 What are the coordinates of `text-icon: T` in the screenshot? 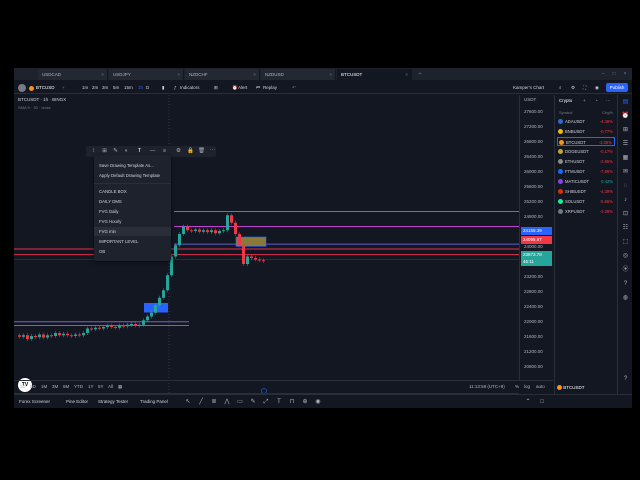 It's located at (279, 402).